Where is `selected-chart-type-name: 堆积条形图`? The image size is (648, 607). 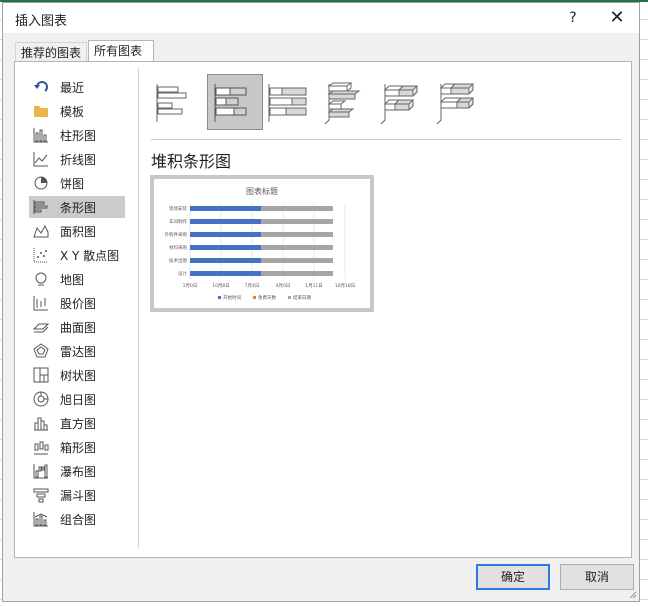
selected-chart-type-name: 堆积条形图 is located at coordinates (191, 161).